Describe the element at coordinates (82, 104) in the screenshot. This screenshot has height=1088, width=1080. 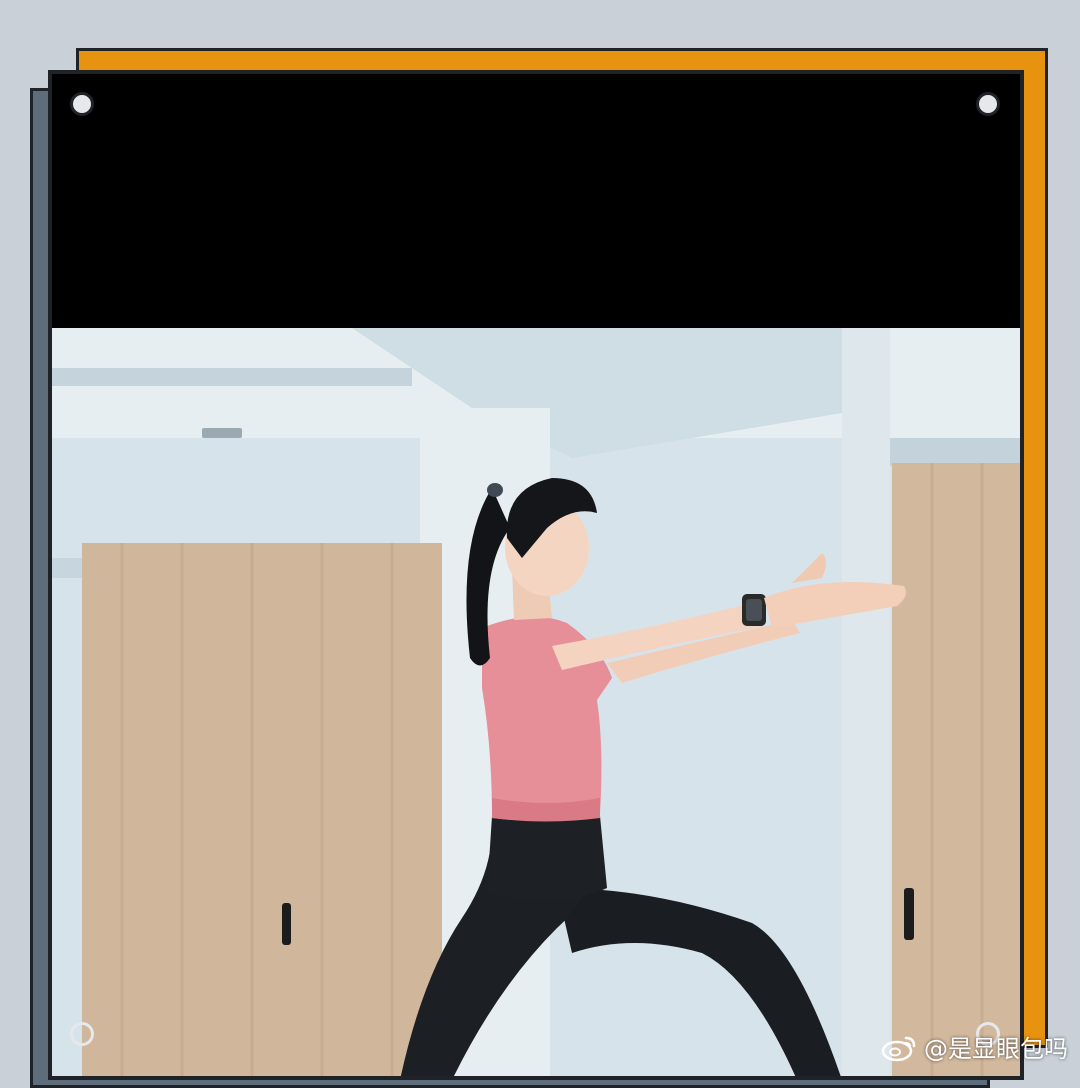
I see `corner-pin-top-left` at that location.